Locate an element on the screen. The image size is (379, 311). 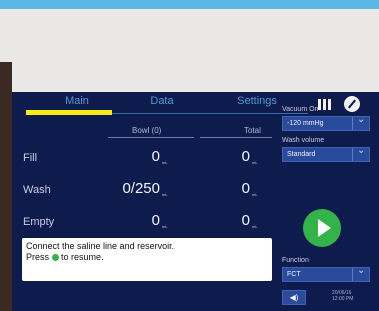
grid-icon is located at coordinates (325, 104).